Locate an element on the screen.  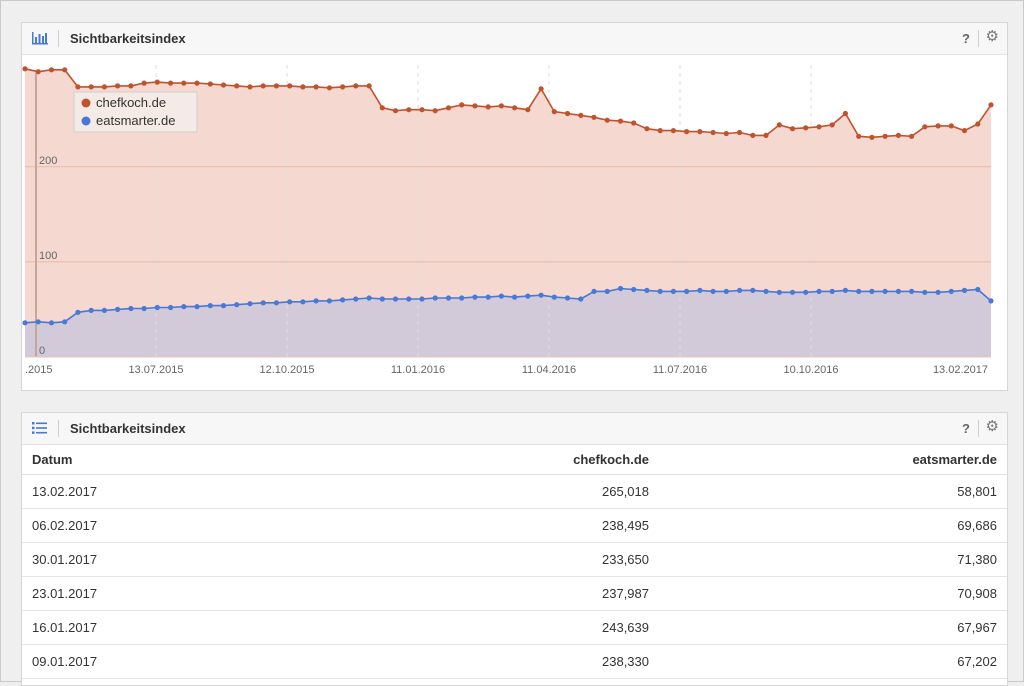
cell-chefkoch: 238,495 is located at coordinates (500, 525).